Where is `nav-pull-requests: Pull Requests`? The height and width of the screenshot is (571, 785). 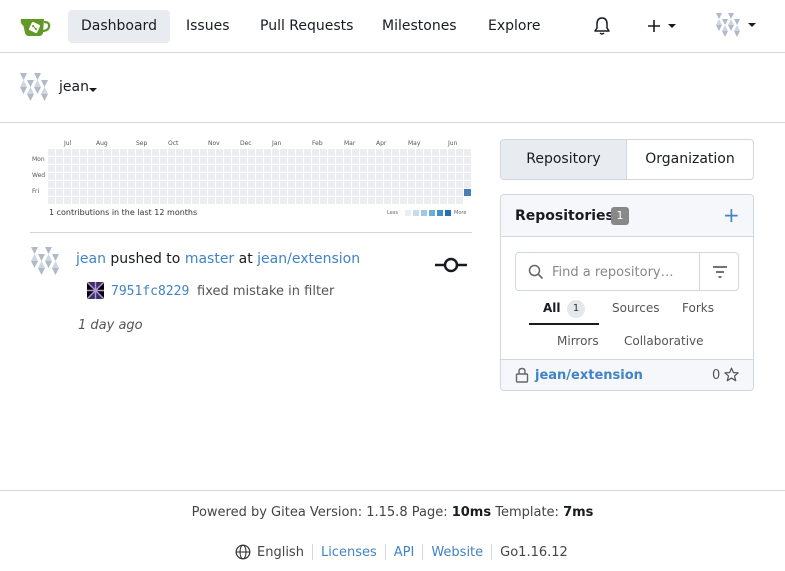 nav-pull-requests: Pull Requests is located at coordinates (306, 26).